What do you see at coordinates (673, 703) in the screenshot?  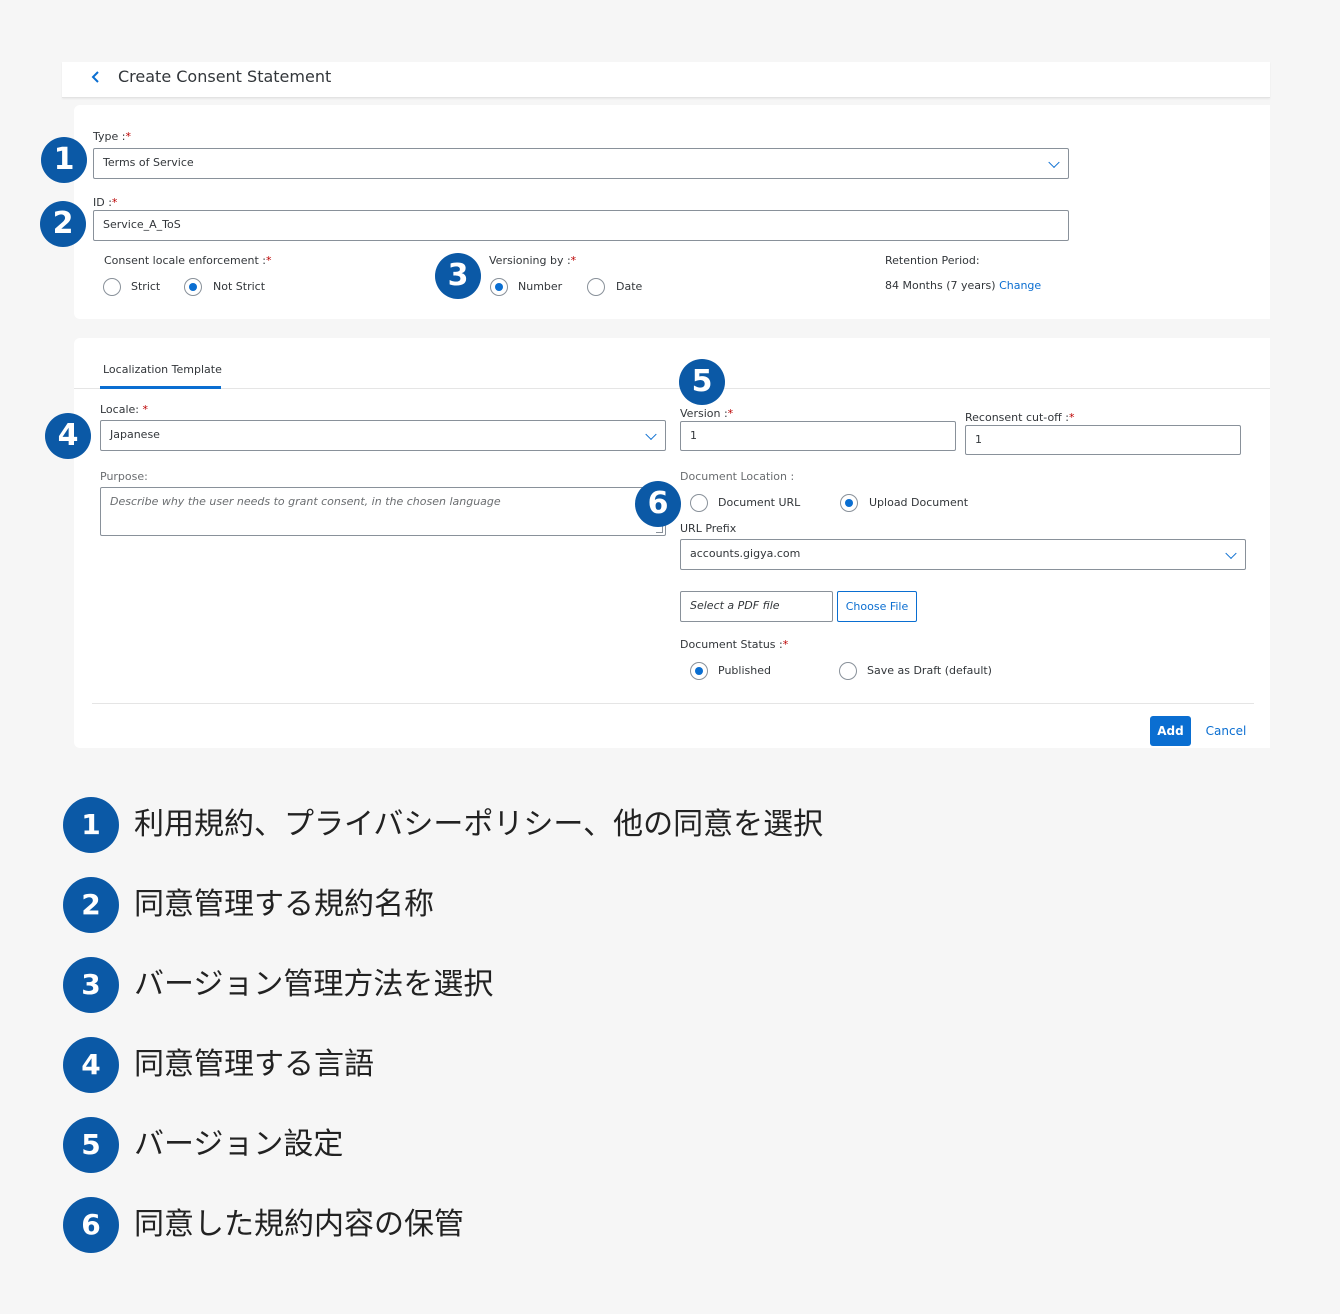 I see `footer-divider` at bounding box center [673, 703].